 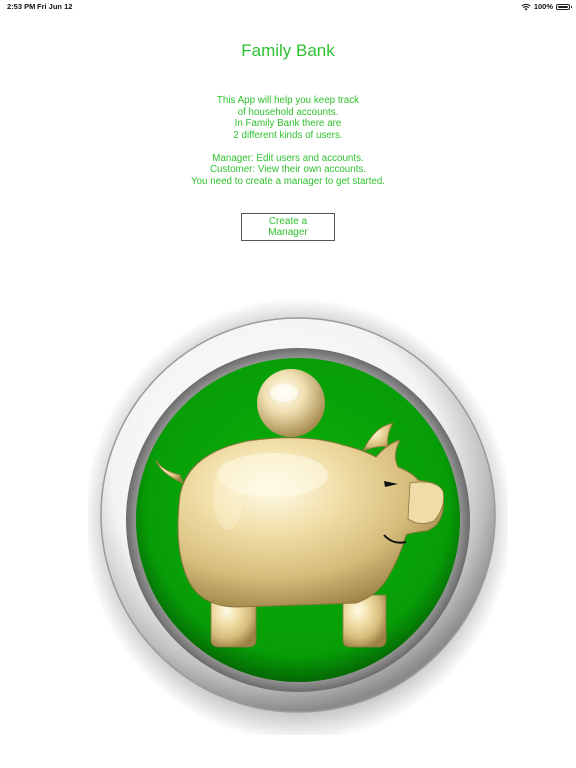 What do you see at coordinates (291, 403) in the screenshot?
I see `coin` at bounding box center [291, 403].